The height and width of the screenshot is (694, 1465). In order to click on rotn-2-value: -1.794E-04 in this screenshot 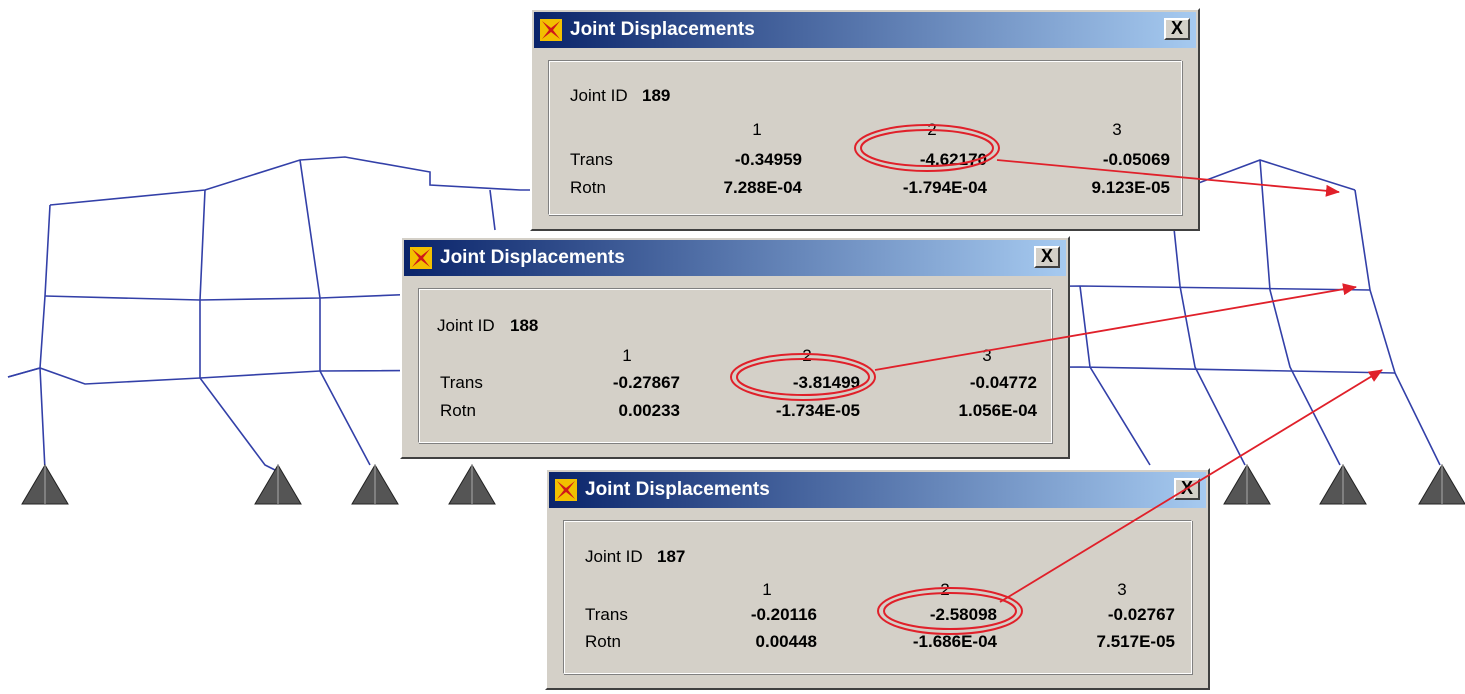, I will do `click(944, 187)`.